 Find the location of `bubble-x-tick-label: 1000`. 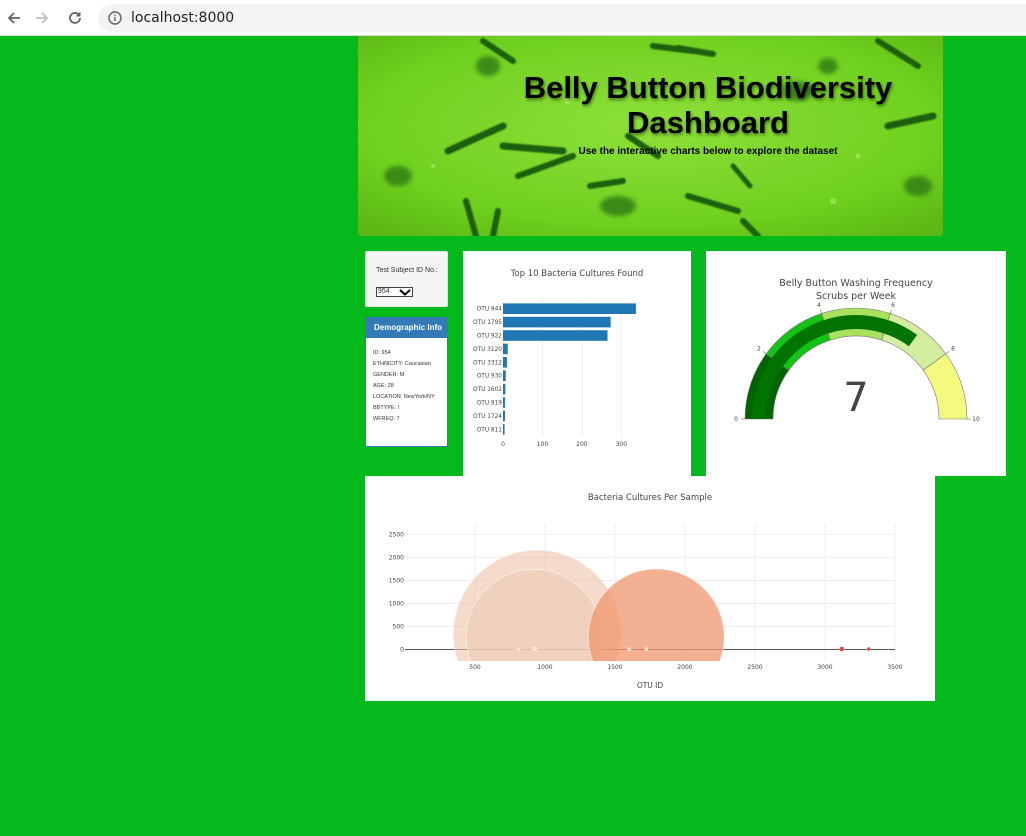

bubble-x-tick-label: 1000 is located at coordinates (544, 667).